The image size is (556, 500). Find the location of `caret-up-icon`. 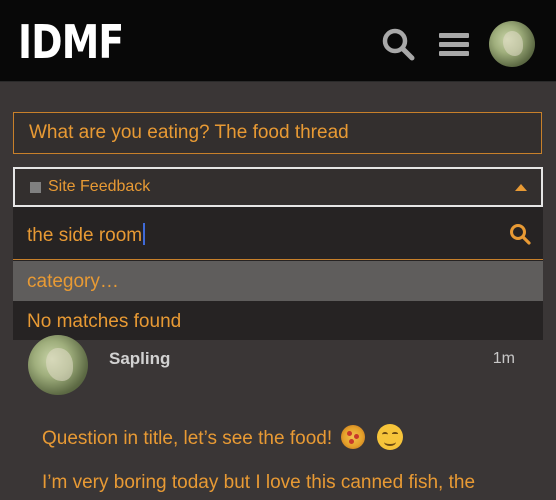

caret-up-icon is located at coordinates (521, 187).